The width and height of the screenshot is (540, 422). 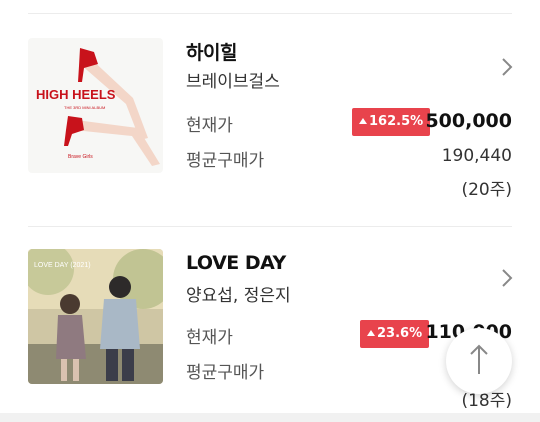 What do you see at coordinates (468, 121) in the screenshot?
I see `current-price: 500,000` at bounding box center [468, 121].